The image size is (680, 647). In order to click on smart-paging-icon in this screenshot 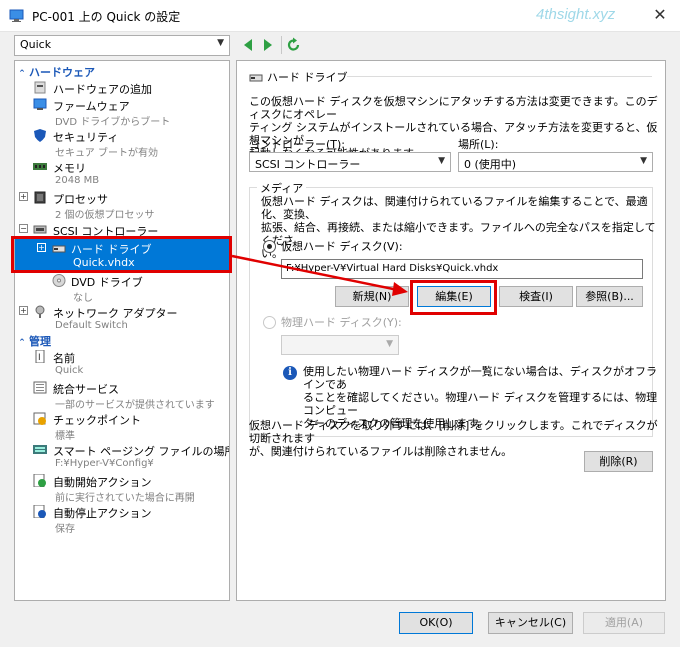, I will do `click(40, 449)`.